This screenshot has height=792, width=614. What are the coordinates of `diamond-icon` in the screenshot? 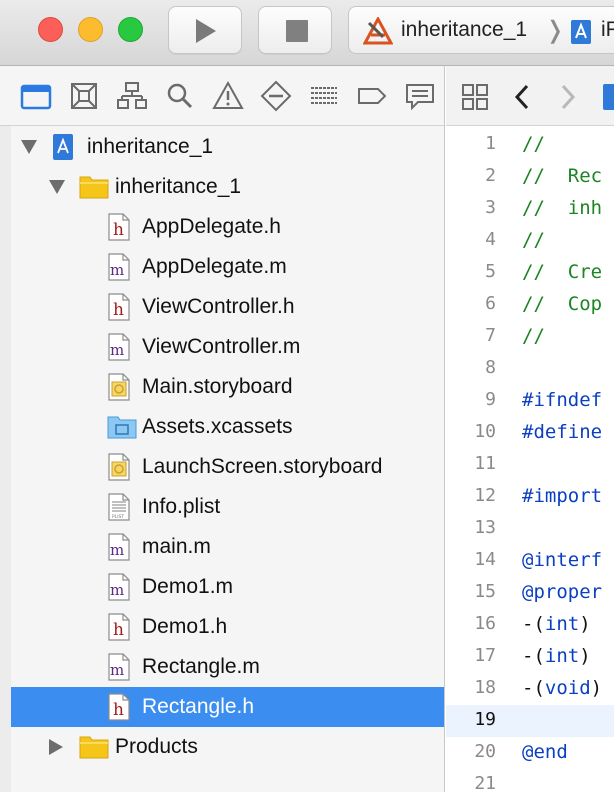 It's located at (276, 96).